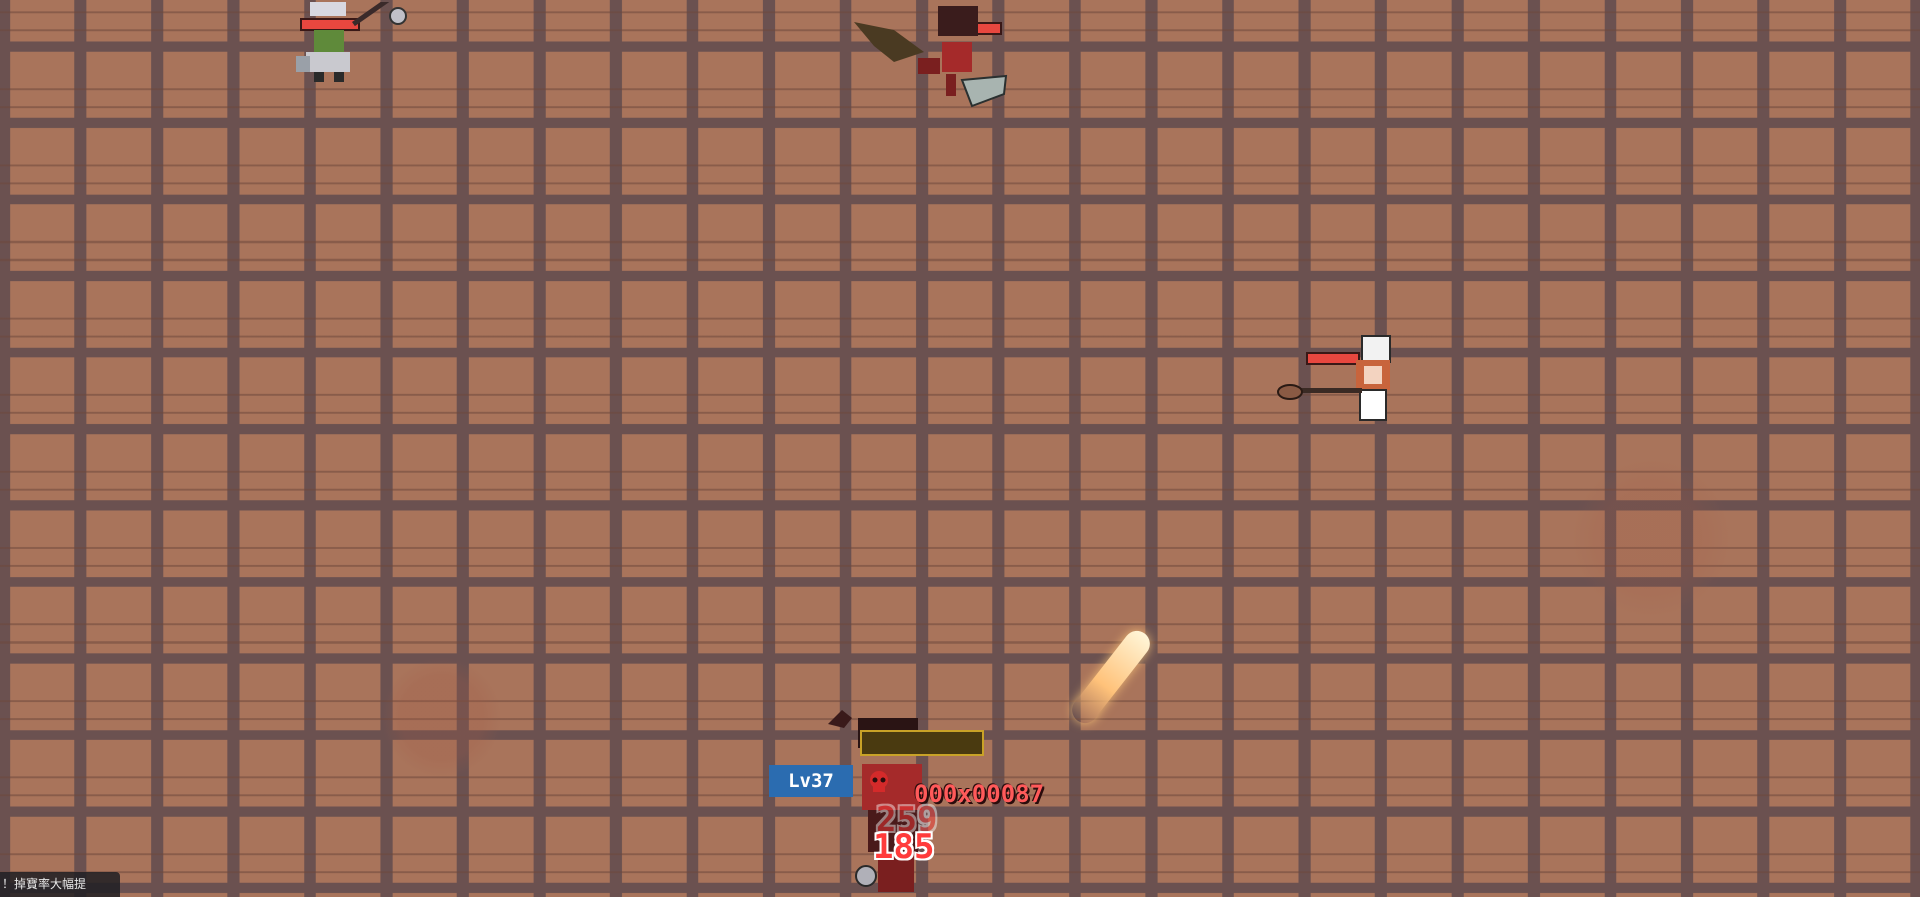 The height and width of the screenshot is (897, 1920). I want to click on goblin-sprite, so click(351, 42).